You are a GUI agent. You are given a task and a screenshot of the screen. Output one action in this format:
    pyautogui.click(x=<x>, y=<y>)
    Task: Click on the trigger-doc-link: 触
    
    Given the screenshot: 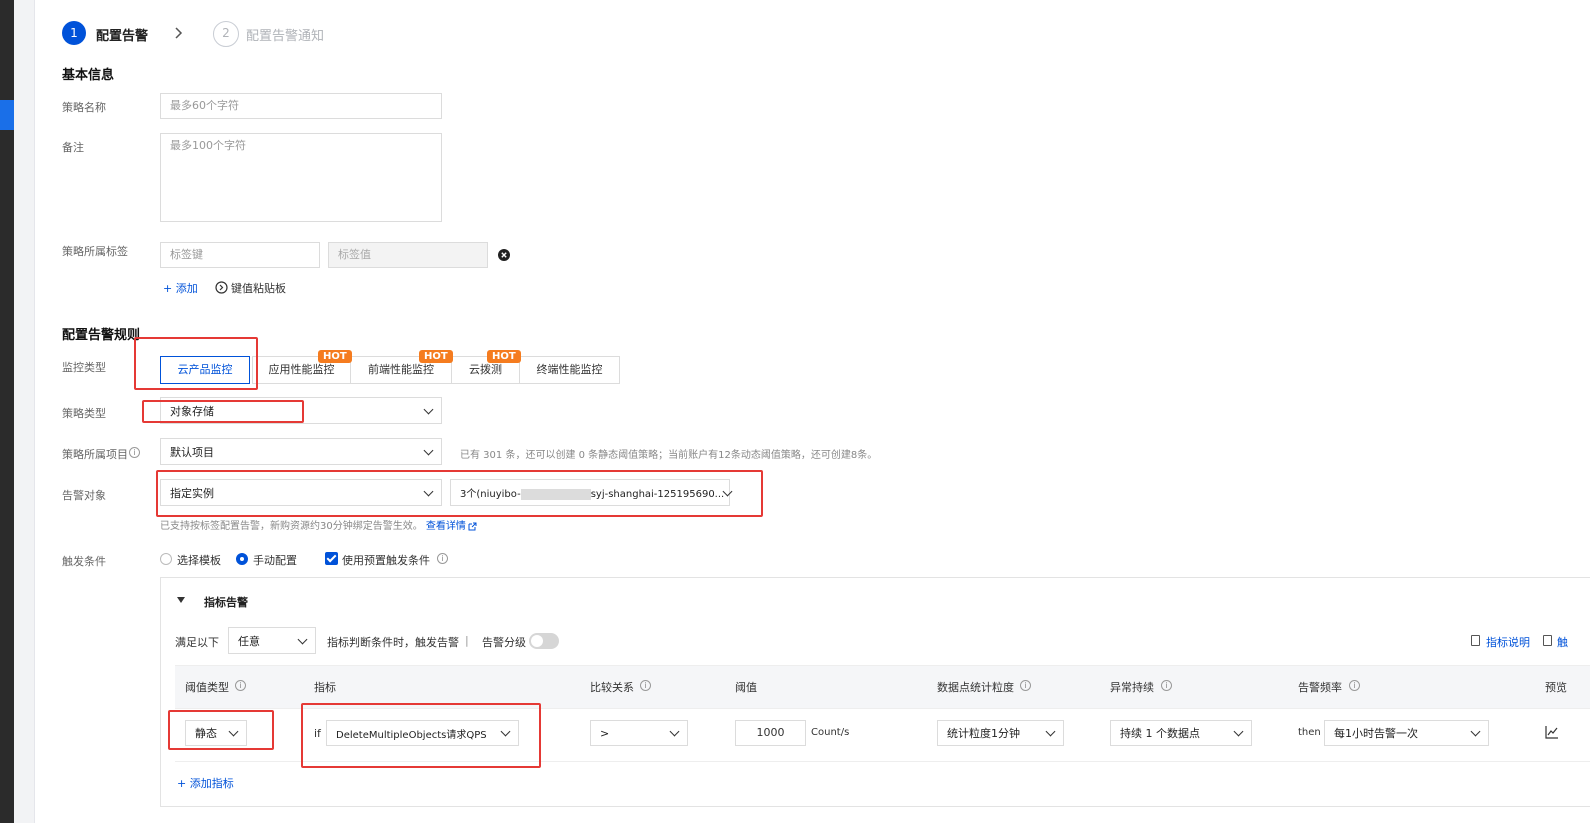 What is the action you would take?
    pyautogui.click(x=1562, y=642)
    